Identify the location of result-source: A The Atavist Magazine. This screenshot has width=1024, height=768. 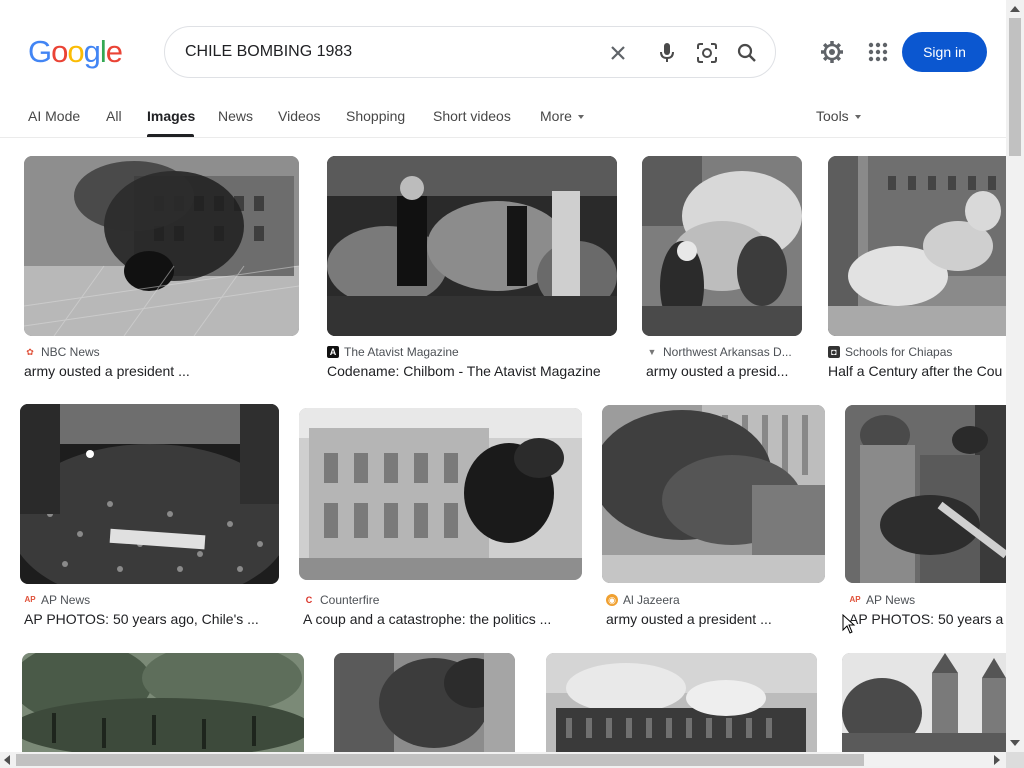
(393, 352).